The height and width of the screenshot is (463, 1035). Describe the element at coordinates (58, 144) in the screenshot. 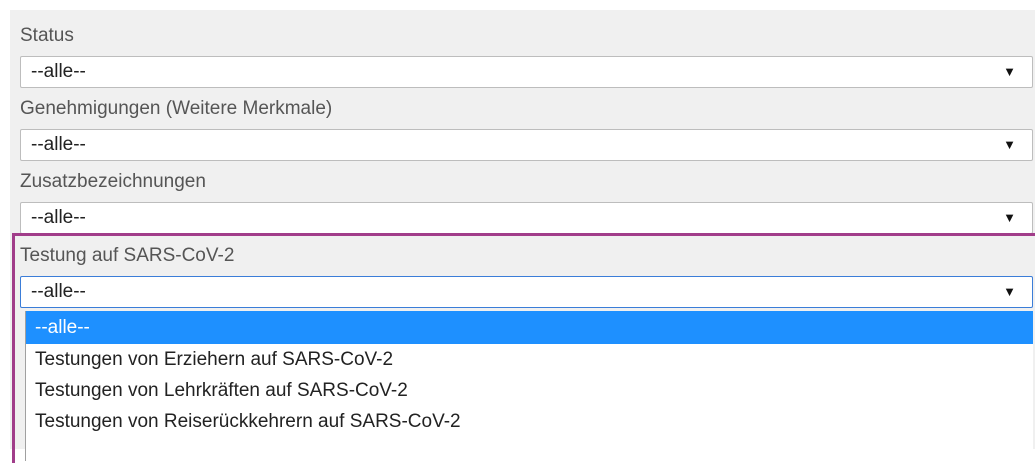

I see `genehmigungen-select-value: --alle--` at that location.